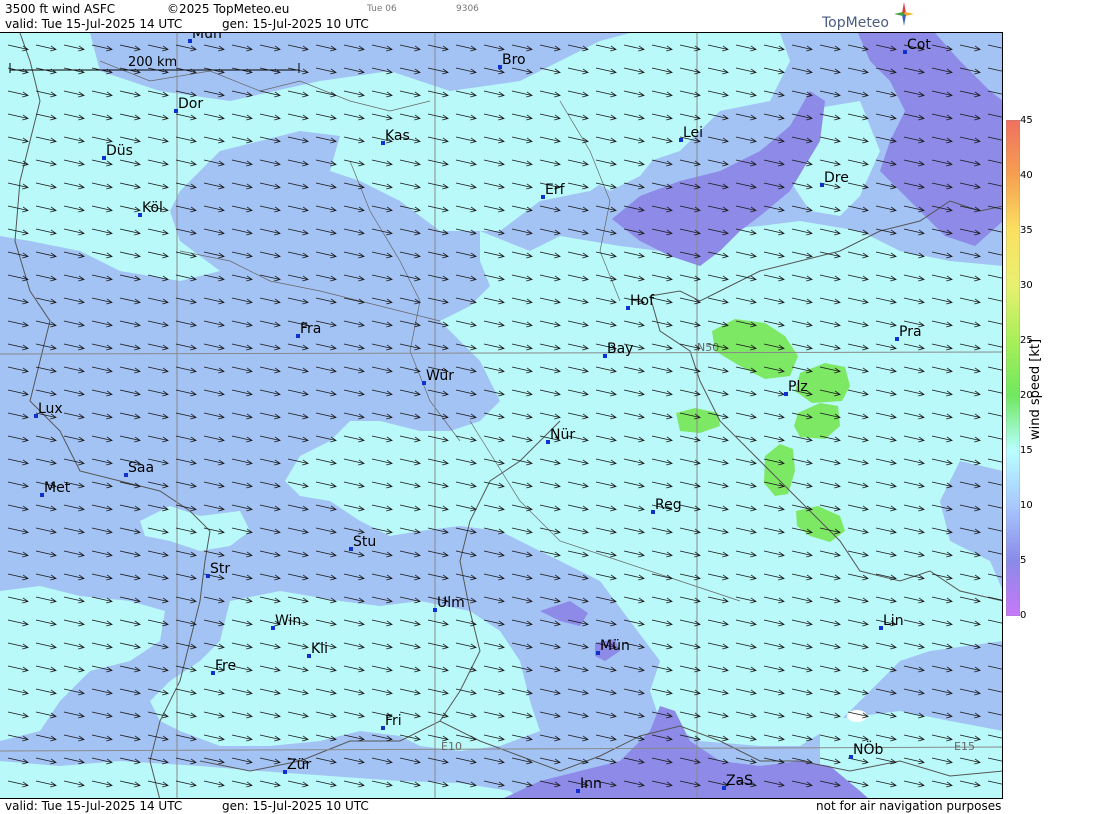 The height and width of the screenshot is (814, 1095). I want to click on brand-name: TopMeteo, so click(855, 23).